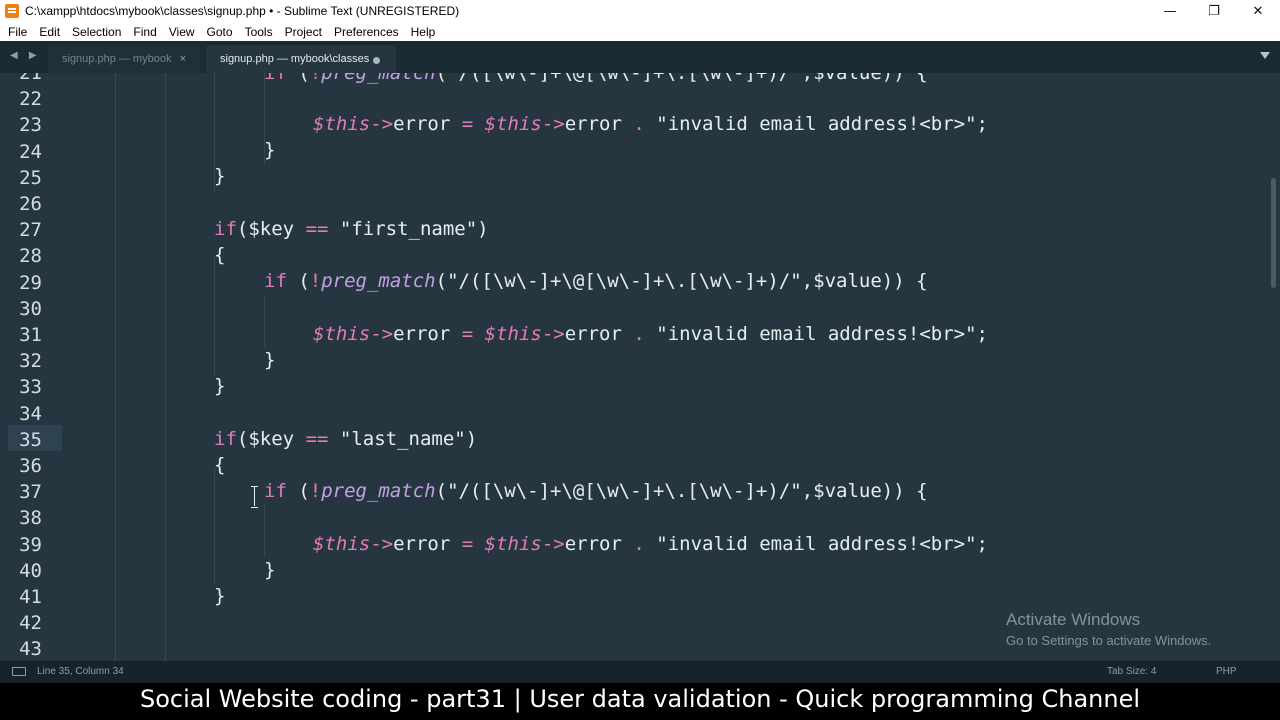 The image size is (1280, 720). I want to click on line-number: 31, so click(30, 335).